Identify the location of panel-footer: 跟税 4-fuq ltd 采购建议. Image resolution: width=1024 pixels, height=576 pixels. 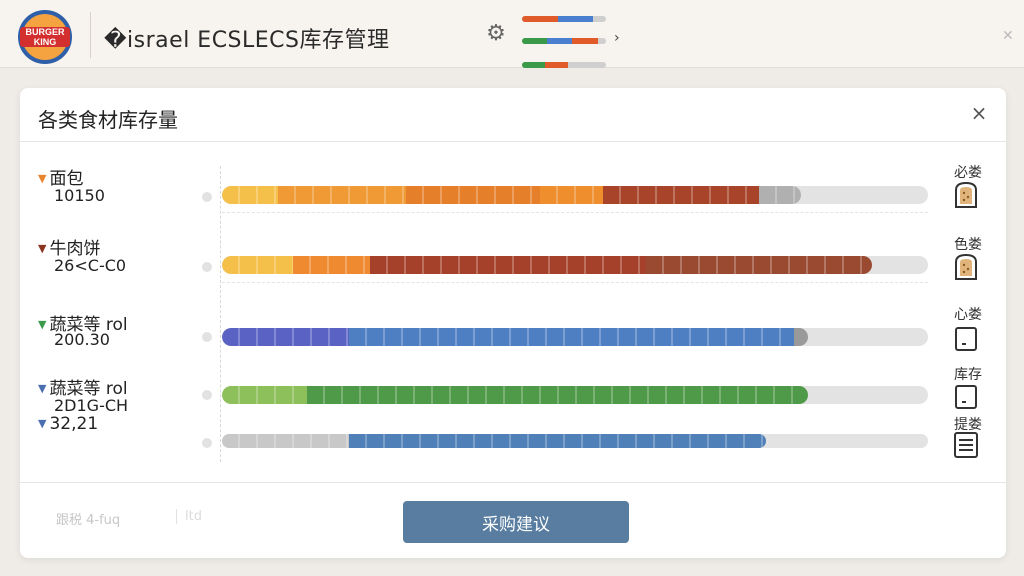
(513, 520).